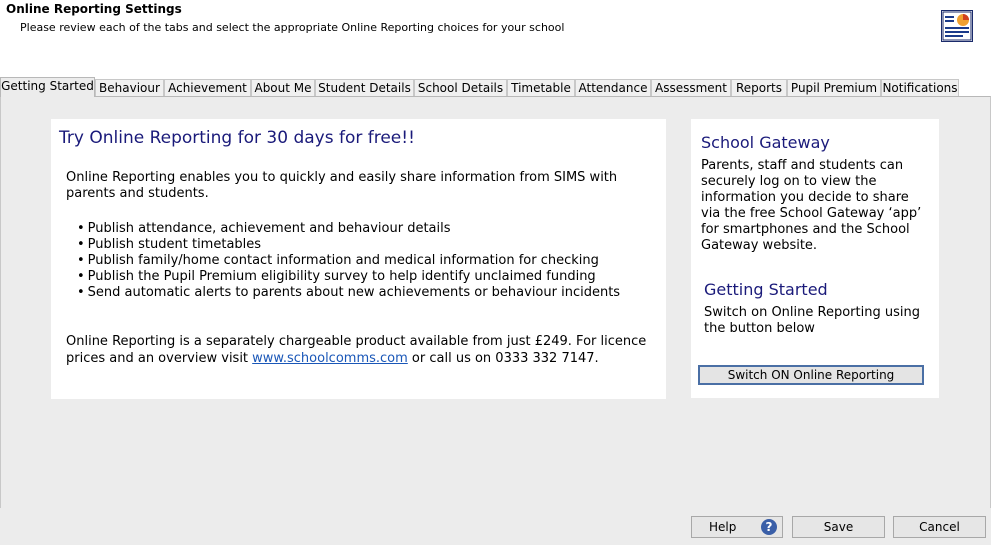 This screenshot has height=545, width=991. Describe the element at coordinates (495, 526) in the screenshot. I see `footer: Help? Save Cancel` at that location.